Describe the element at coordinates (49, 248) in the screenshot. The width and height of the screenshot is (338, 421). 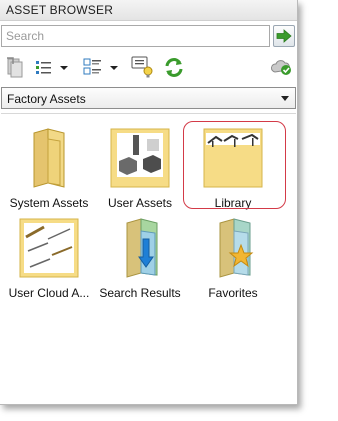
I see `user-cloud-assets-thumbnail` at that location.